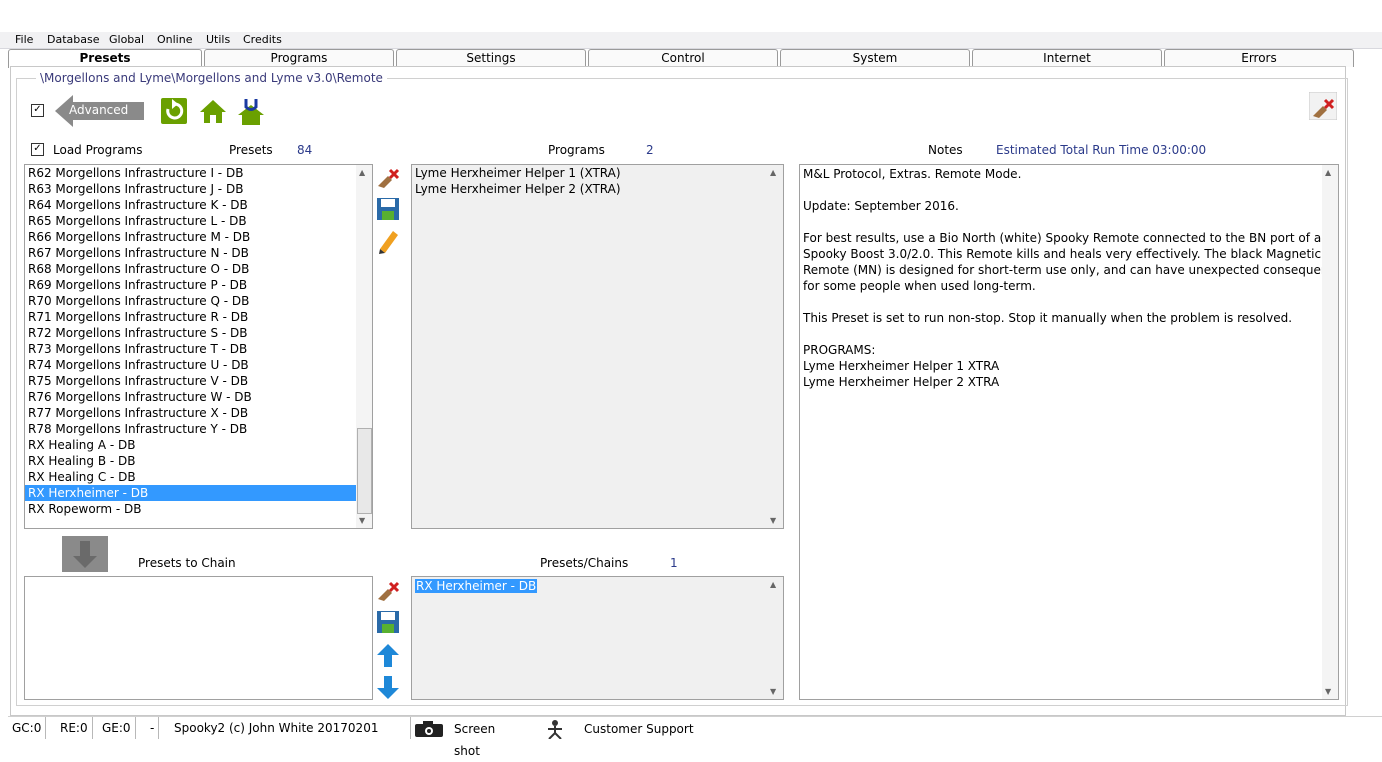 This screenshot has height=762, width=1382. What do you see at coordinates (476, 586) in the screenshot?
I see `chain-item: RX Herxheimer - DB` at bounding box center [476, 586].